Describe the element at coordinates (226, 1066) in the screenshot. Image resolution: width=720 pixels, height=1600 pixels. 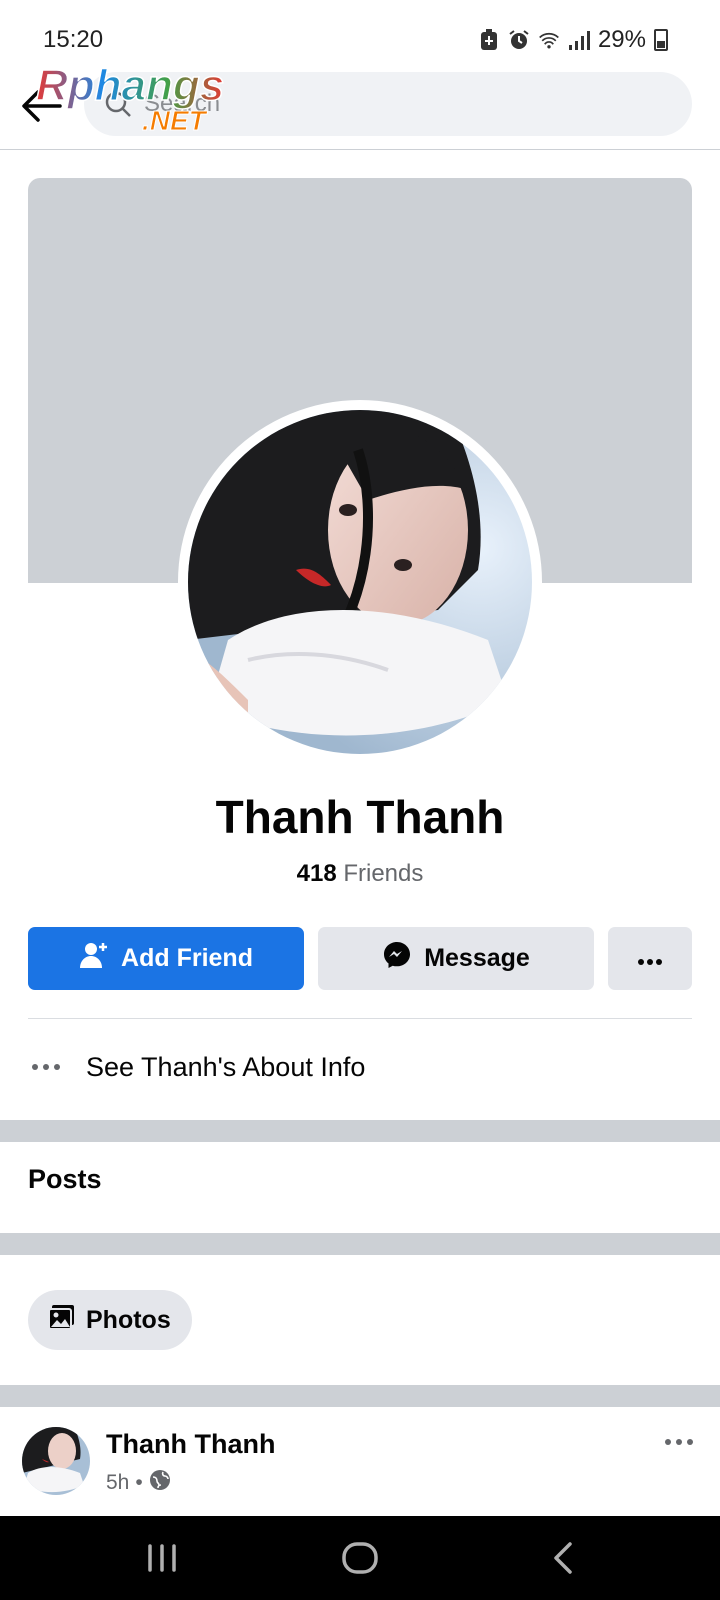
I see `about-info-label: See Thanh's About Info` at that location.